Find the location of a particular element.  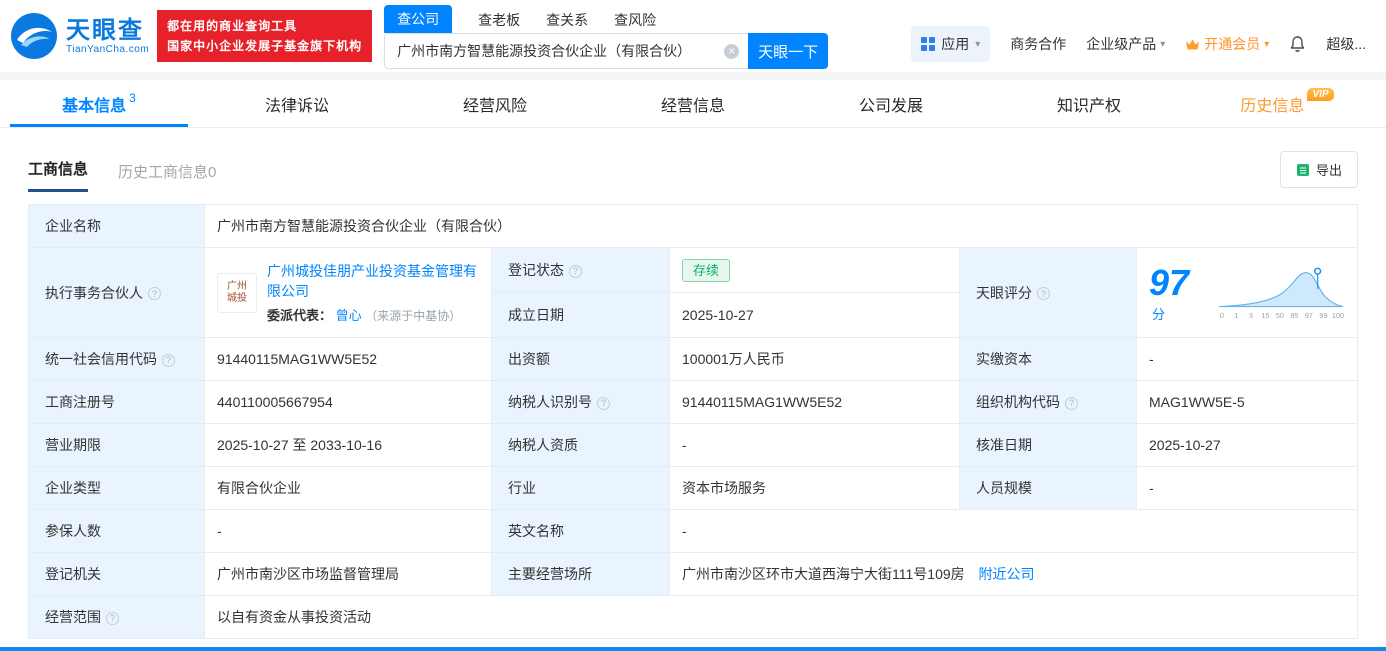

main-premises-text: 广州市南沙区环市大道西海宁大街111号109房 is located at coordinates (823, 574).